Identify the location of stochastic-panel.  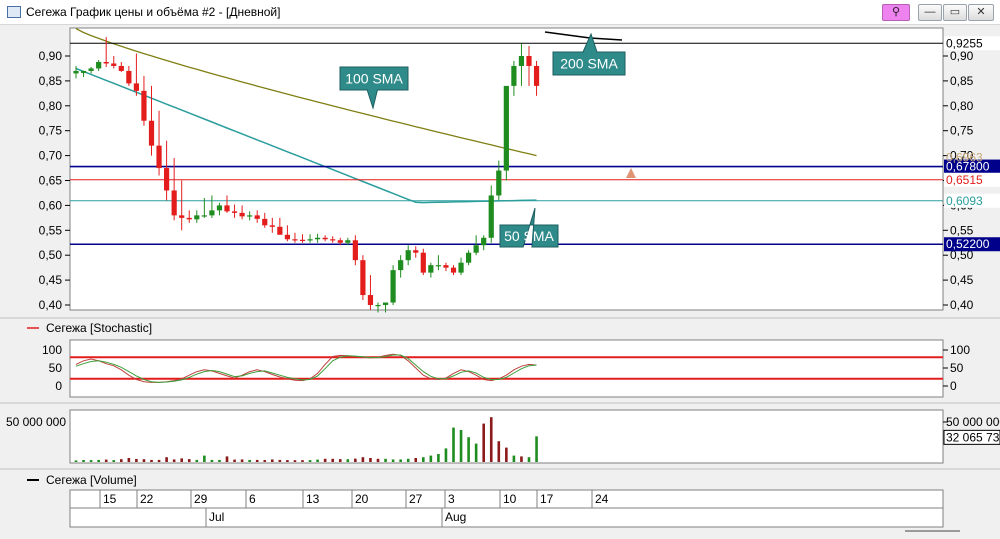
(506, 368).